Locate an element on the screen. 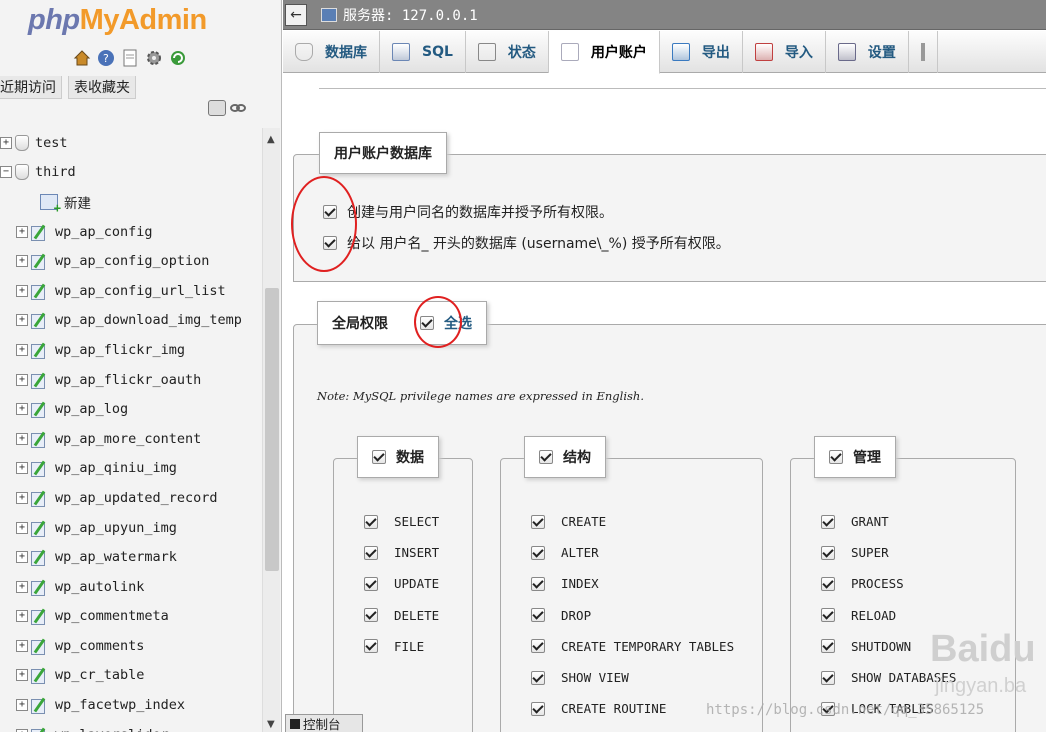  privilege-option: UPDATE is located at coordinates (401, 583).